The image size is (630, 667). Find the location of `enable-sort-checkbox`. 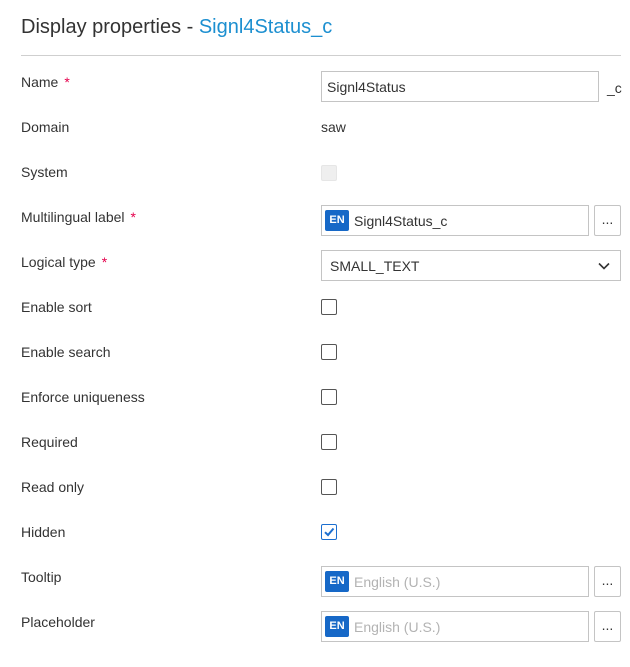

enable-sort-checkbox is located at coordinates (329, 307).